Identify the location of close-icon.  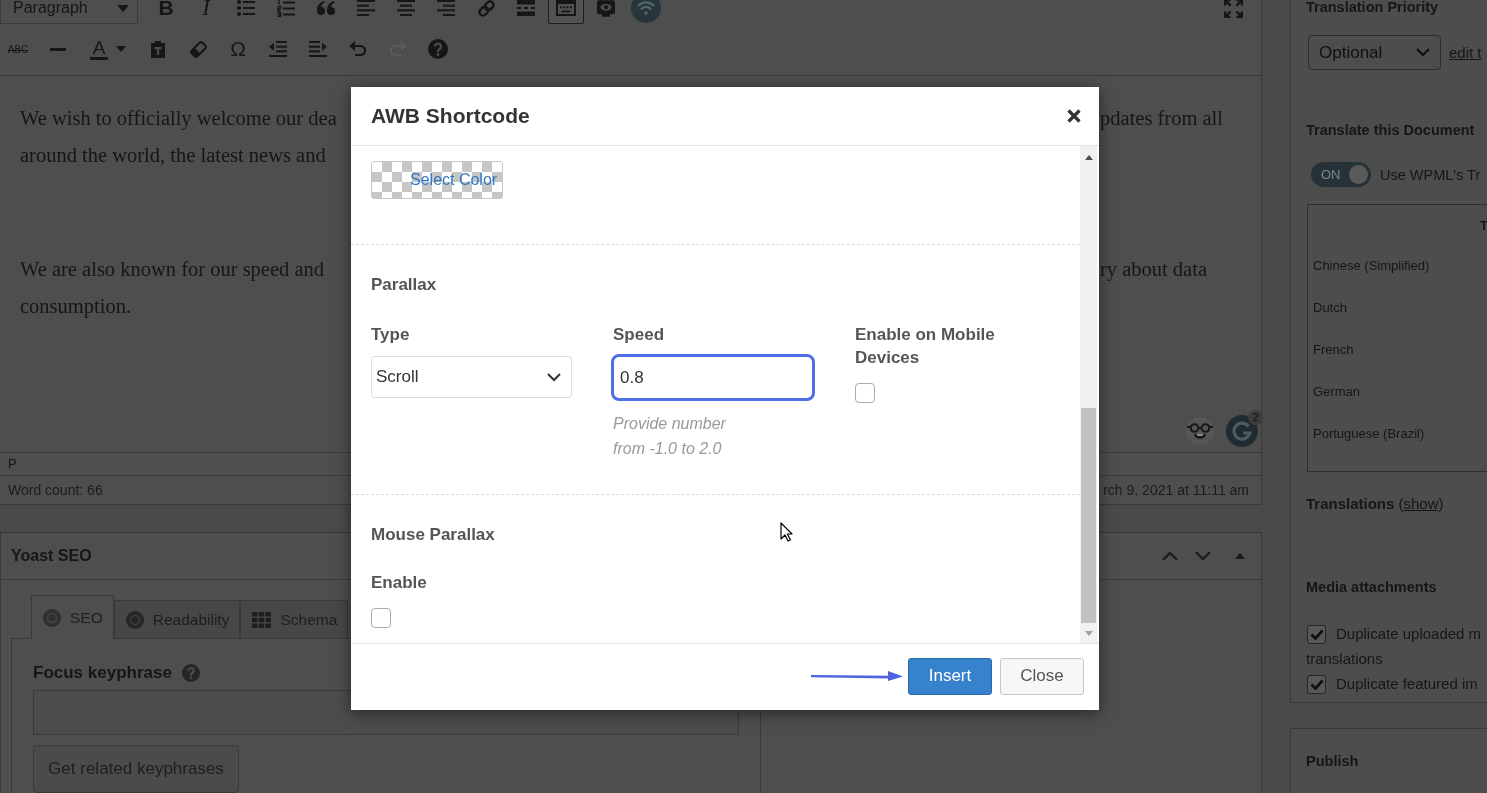
(1074, 116).